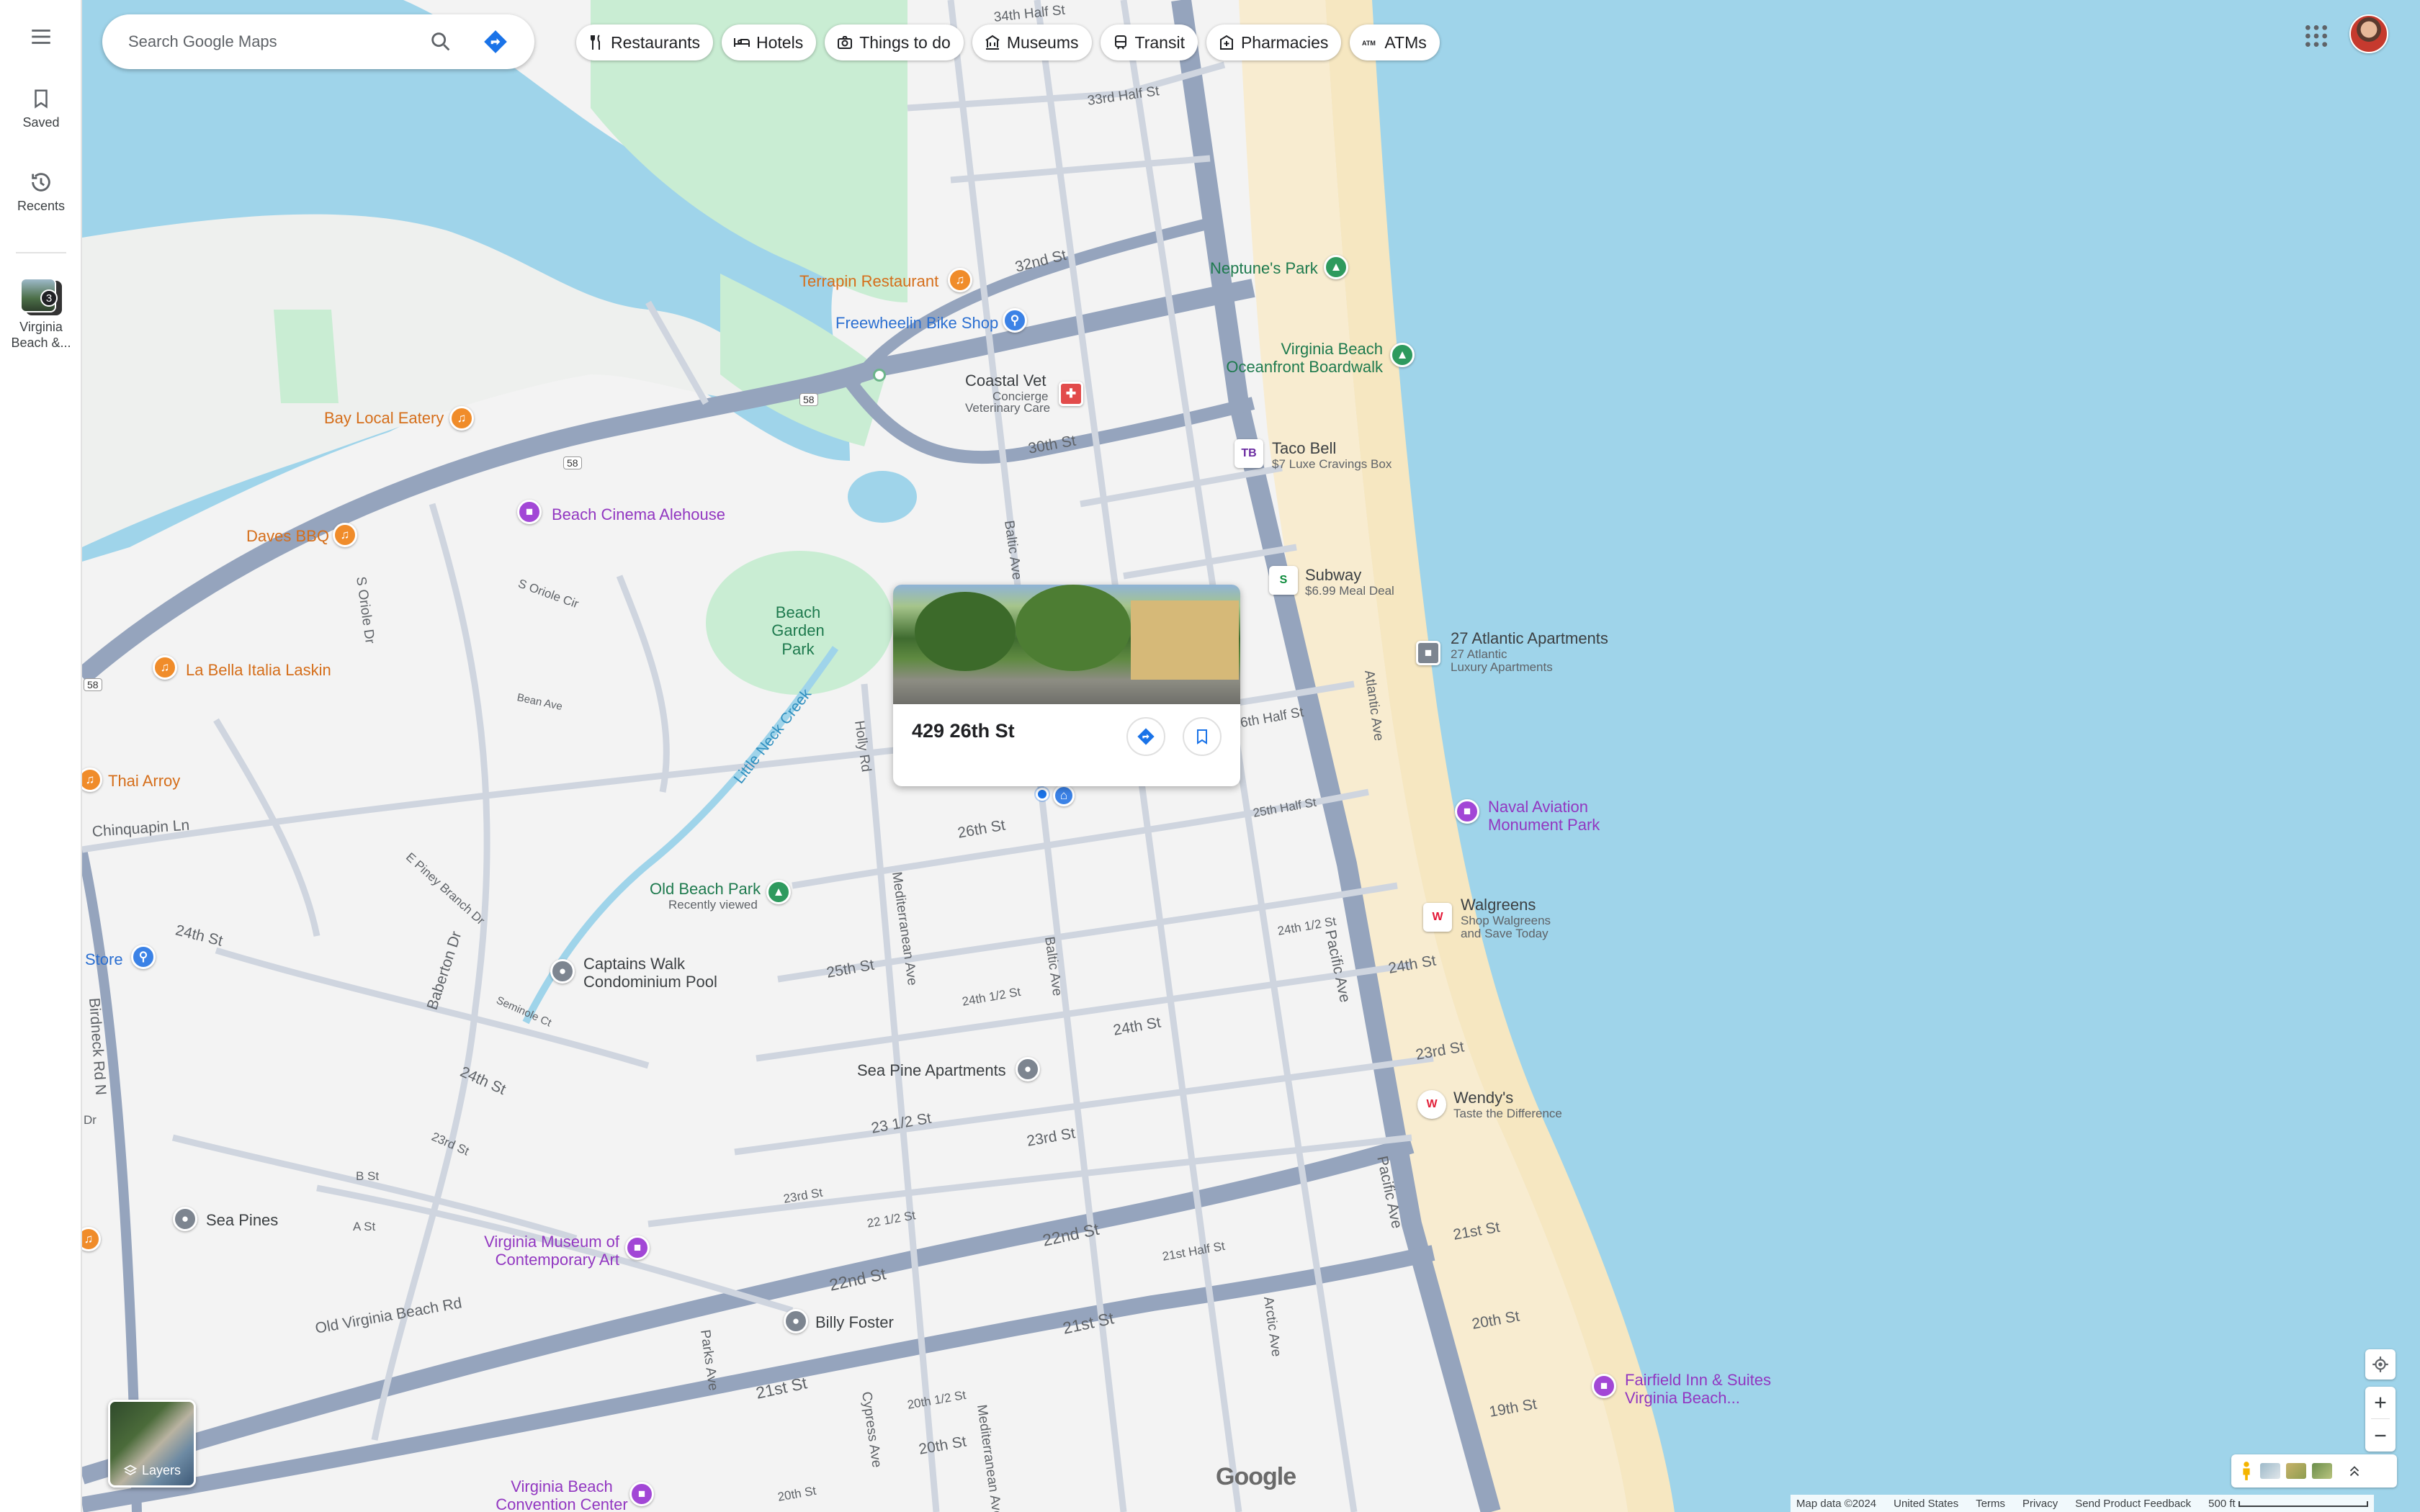 This screenshot has height=1512, width=2420. I want to click on poi-neptunes-park: Neptune's Park, so click(1264, 268).